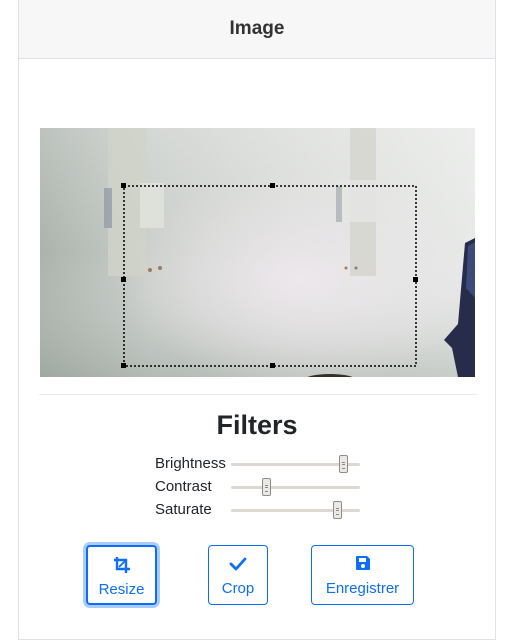  I want to click on divider, so click(258, 394).